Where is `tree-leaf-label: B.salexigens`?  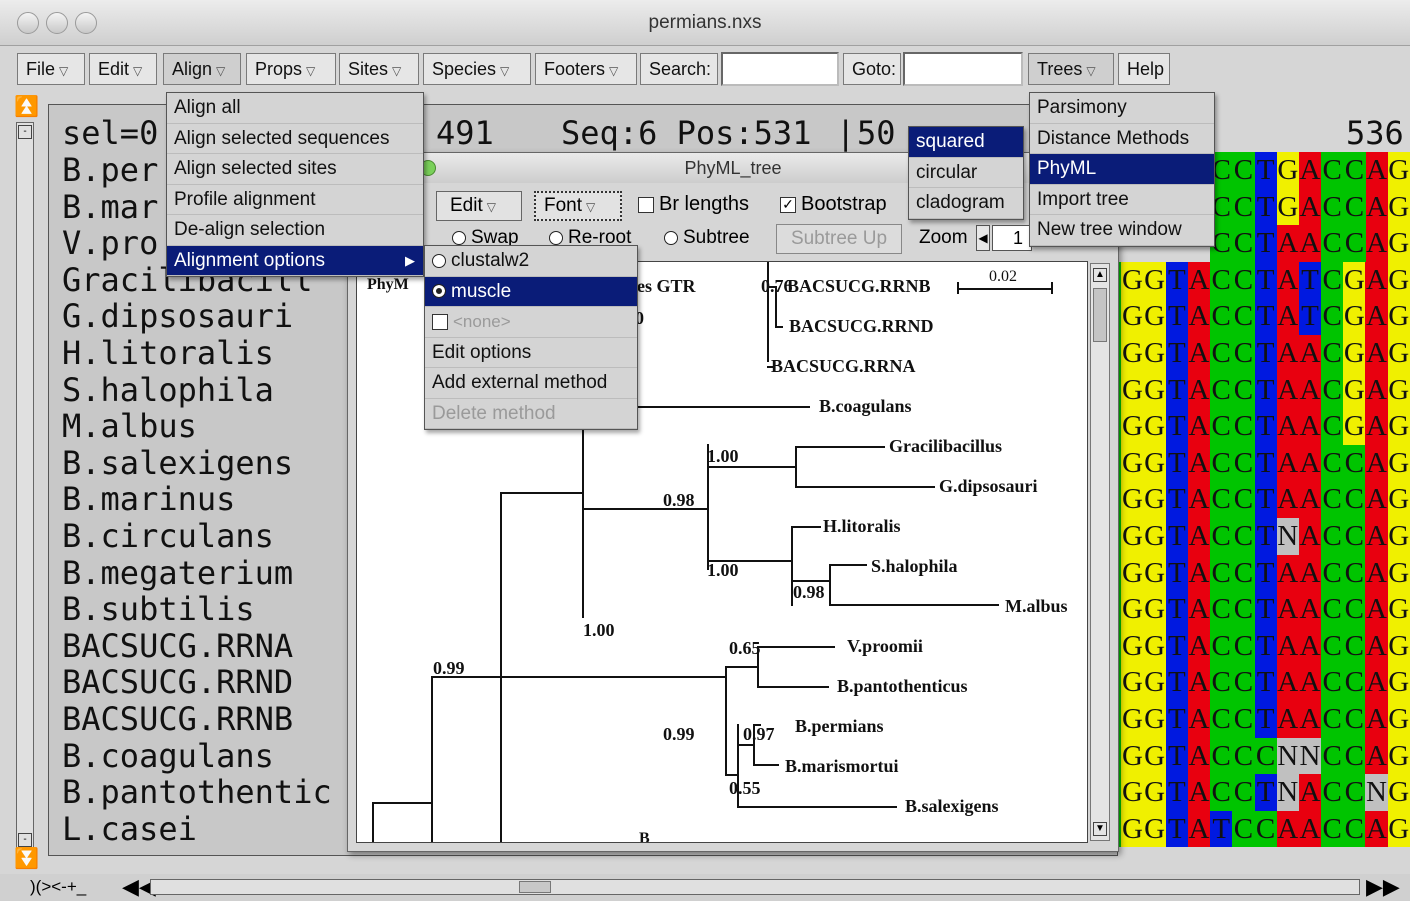
tree-leaf-label: B.salexigens is located at coordinates (952, 806).